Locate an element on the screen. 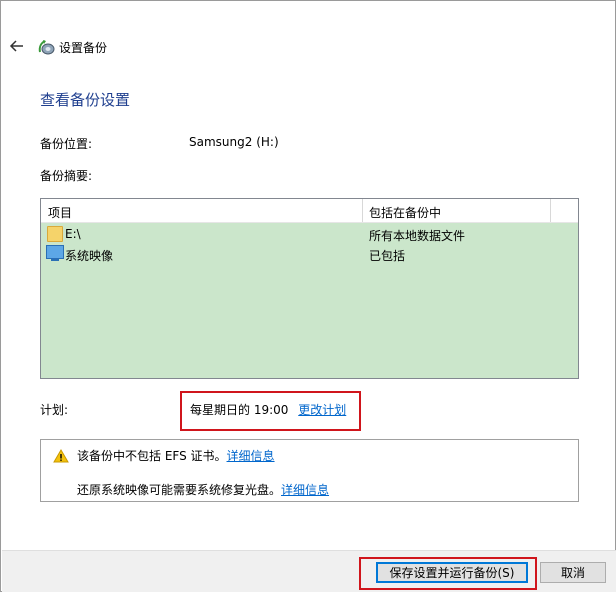  efs-notice: 该备份中不包括 EFS 证书。详细信息 is located at coordinates (176, 456).